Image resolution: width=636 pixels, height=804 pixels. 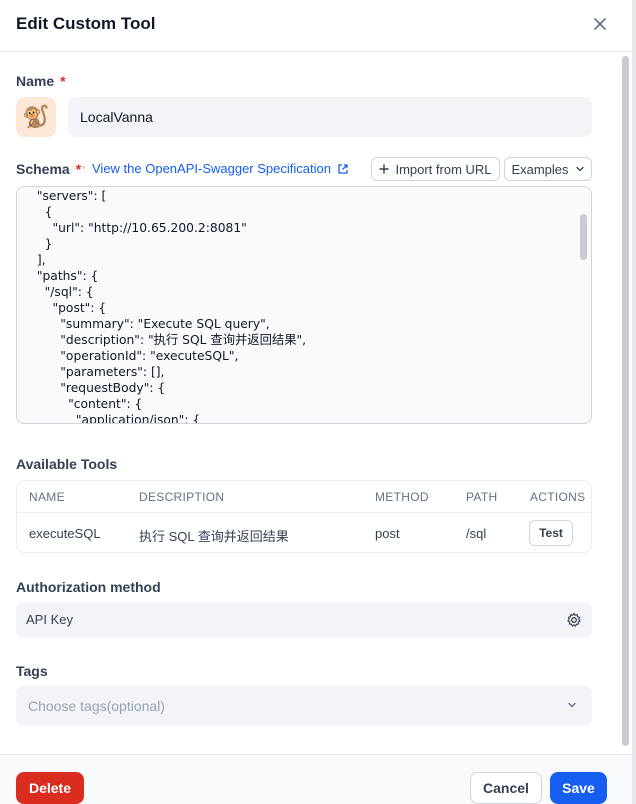 I want to click on authorization-value: API Key, so click(x=49, y=619).